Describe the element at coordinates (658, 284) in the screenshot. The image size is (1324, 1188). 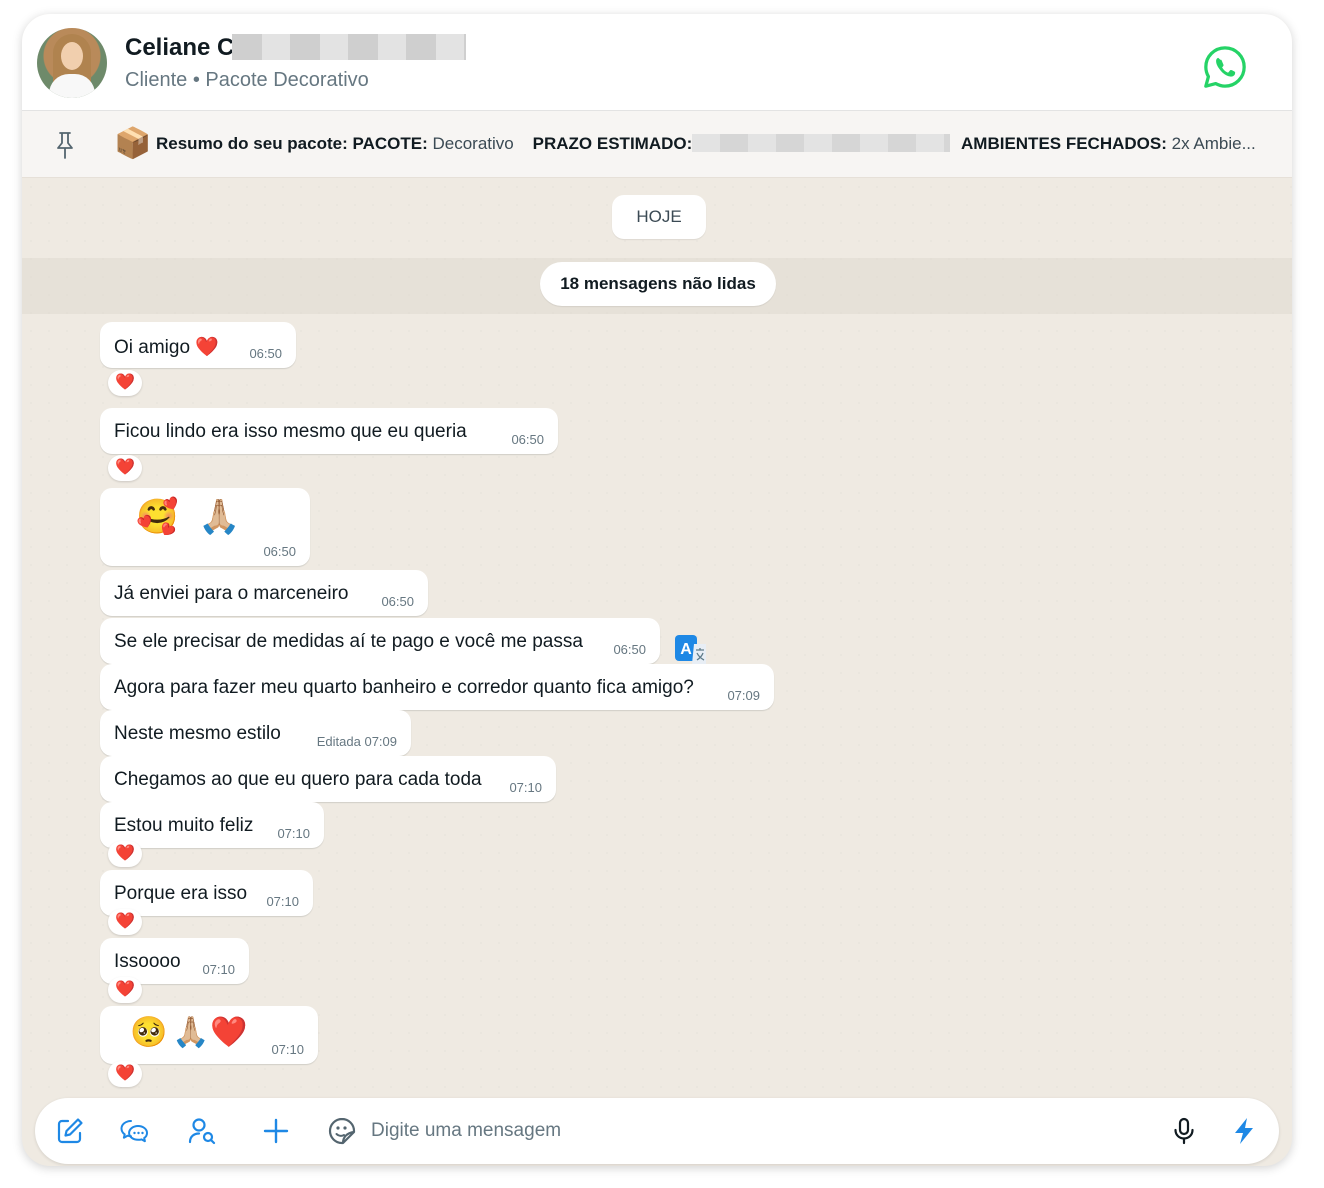
I see `unread-messages-label: 18 mensagens não lidas` at that location.